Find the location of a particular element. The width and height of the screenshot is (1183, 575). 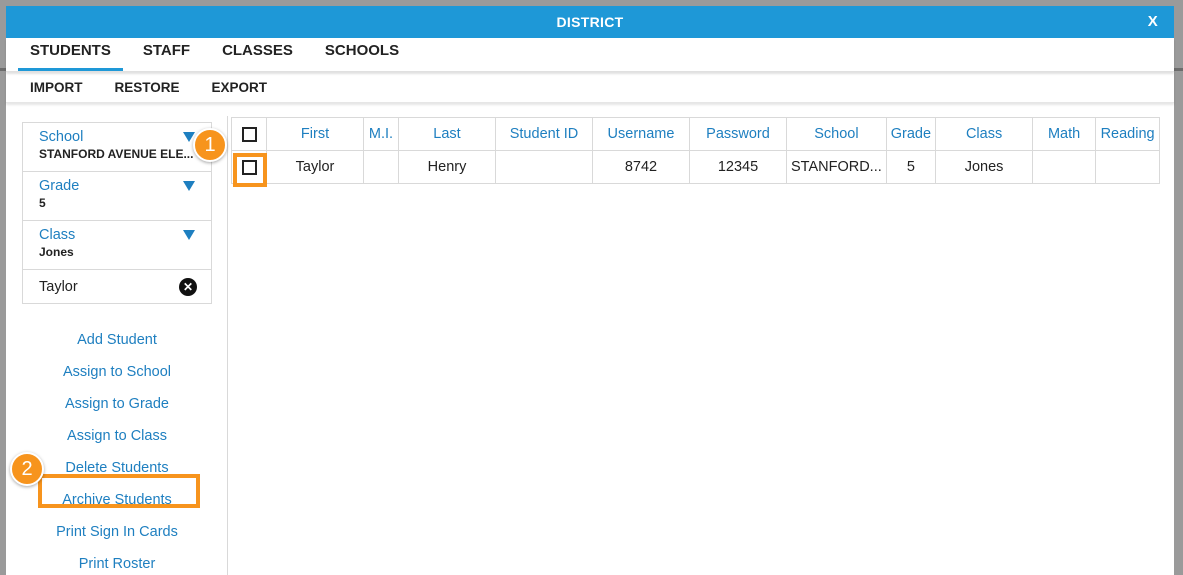

table-cell: 8742 is located at coordinates (641, 167).